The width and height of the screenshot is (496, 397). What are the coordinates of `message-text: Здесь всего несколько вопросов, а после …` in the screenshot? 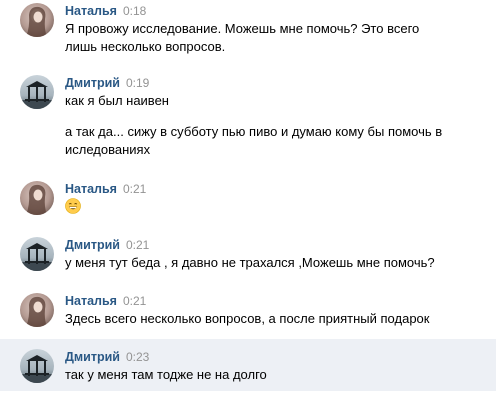 It's located at (275, 319).